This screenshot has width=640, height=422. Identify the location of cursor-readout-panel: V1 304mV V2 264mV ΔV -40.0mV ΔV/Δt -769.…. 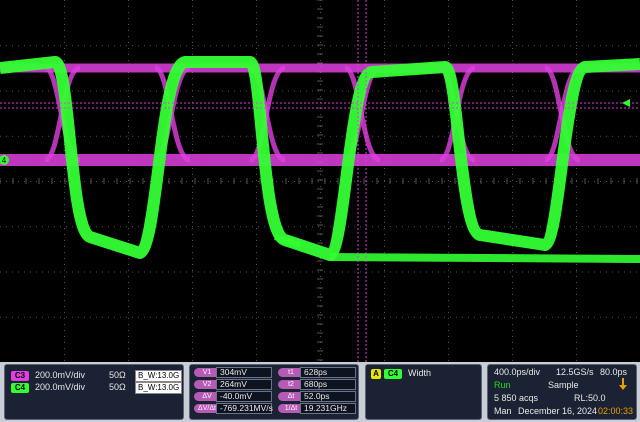
(274, 392).